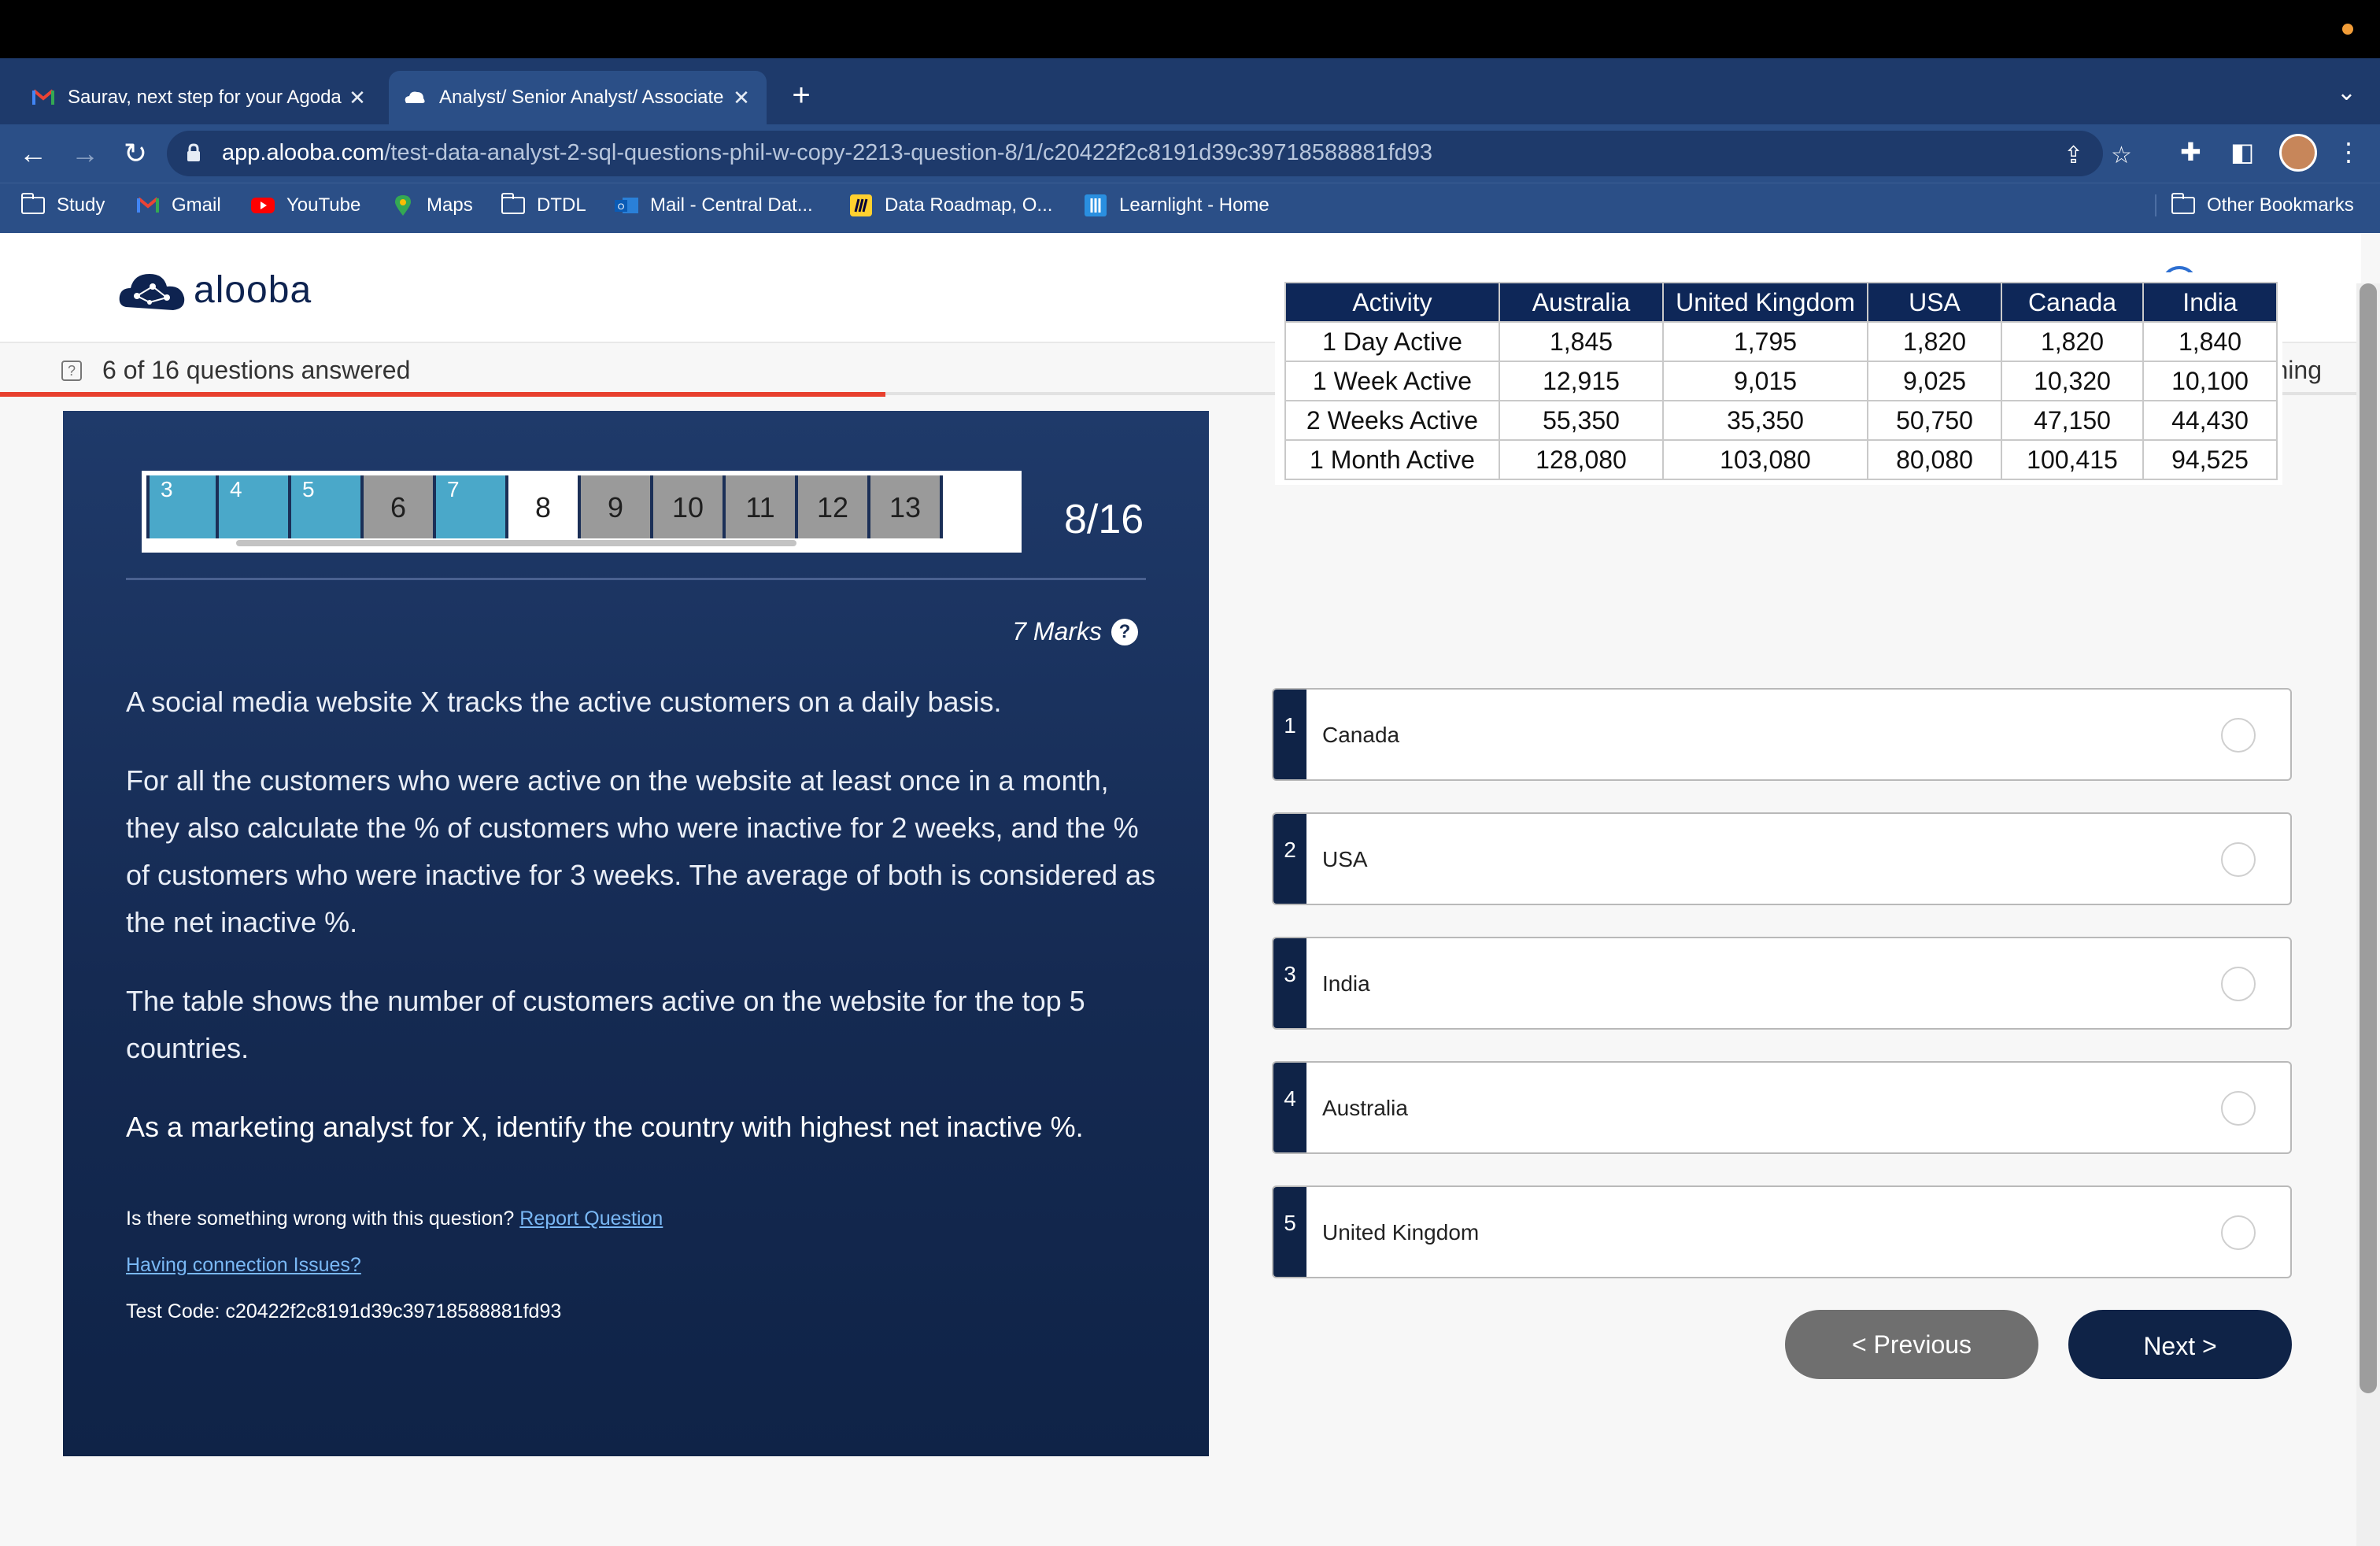 This screenshot has height=1546, width=2380. I want to click on nav-question-10: 10, so click(689, 506).